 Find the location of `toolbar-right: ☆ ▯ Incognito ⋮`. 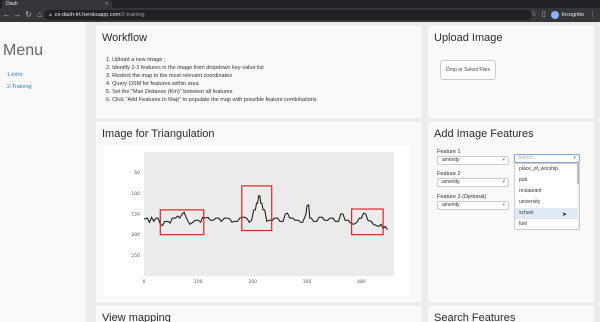

toolbar-right: ☆ ▯ Incognito ⋮ is located at coordinates (563, 15).